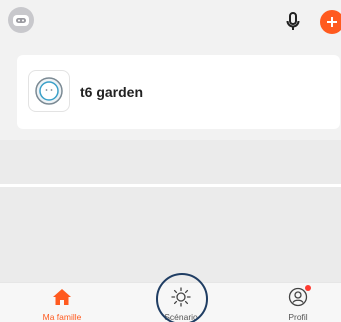 The height and width of the screenshot is (322, 341). Describe the element at coordinates (21, 20) in the screenshot. I see `robot-avatar-icon` at that location.